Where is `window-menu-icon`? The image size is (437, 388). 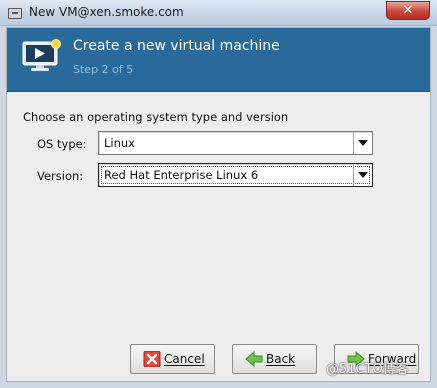 window-menu-icon is located at coordinates (15, 13).